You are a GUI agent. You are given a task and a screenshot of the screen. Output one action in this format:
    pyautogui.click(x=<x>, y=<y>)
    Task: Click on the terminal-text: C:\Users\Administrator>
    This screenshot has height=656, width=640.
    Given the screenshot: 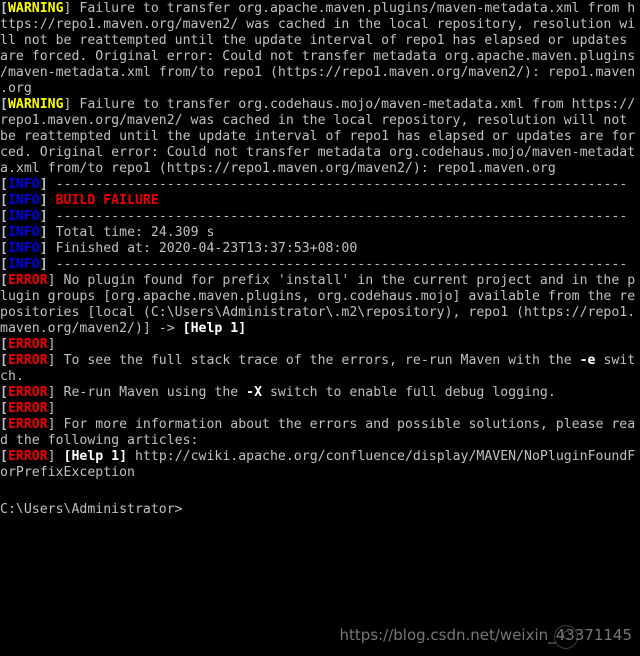 What is the action you would take?
    pyautogui.click(x=91, y=507)
    